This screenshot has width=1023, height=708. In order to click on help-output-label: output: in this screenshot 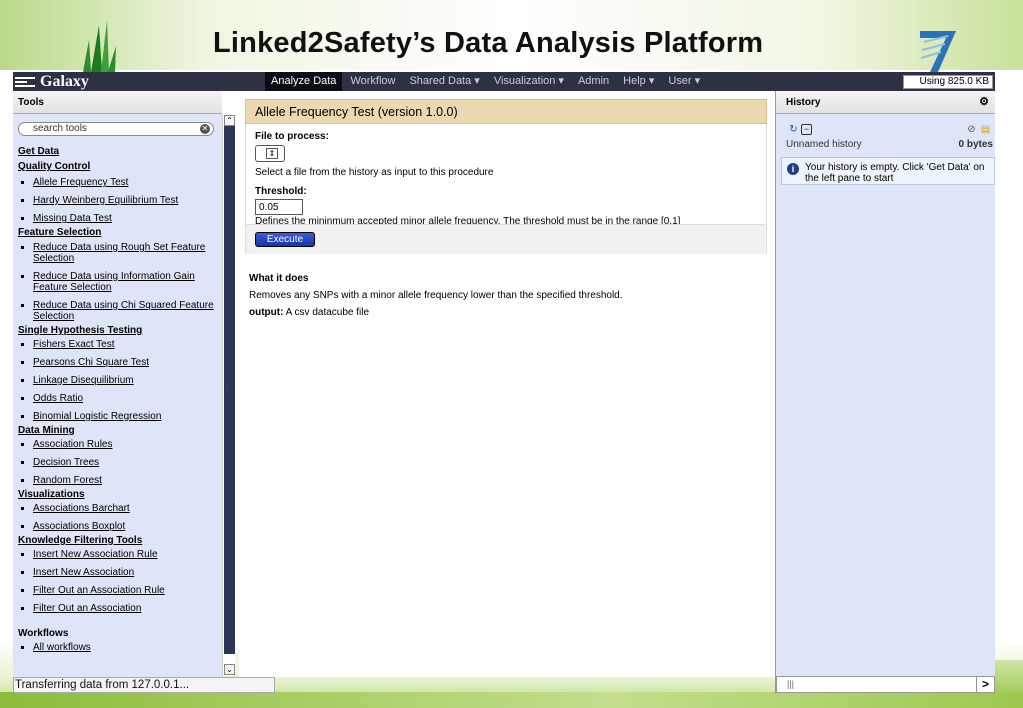, I will do `click(266, 312)`.